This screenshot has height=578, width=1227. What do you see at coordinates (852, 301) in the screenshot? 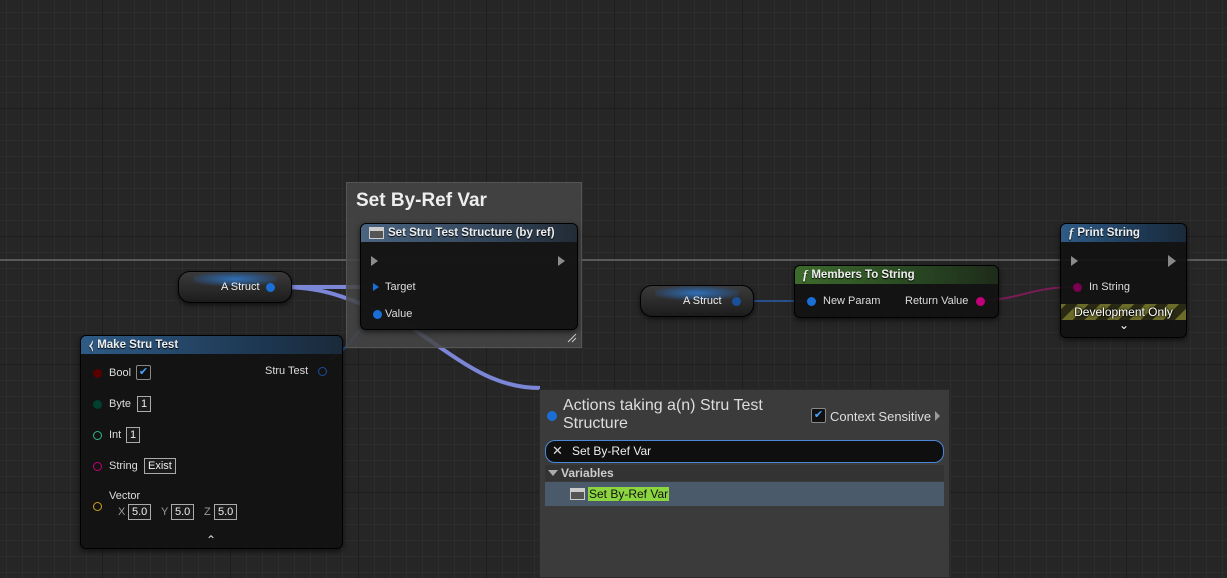
I see `new-param-label: New Param` at bounding box center [852, 301].